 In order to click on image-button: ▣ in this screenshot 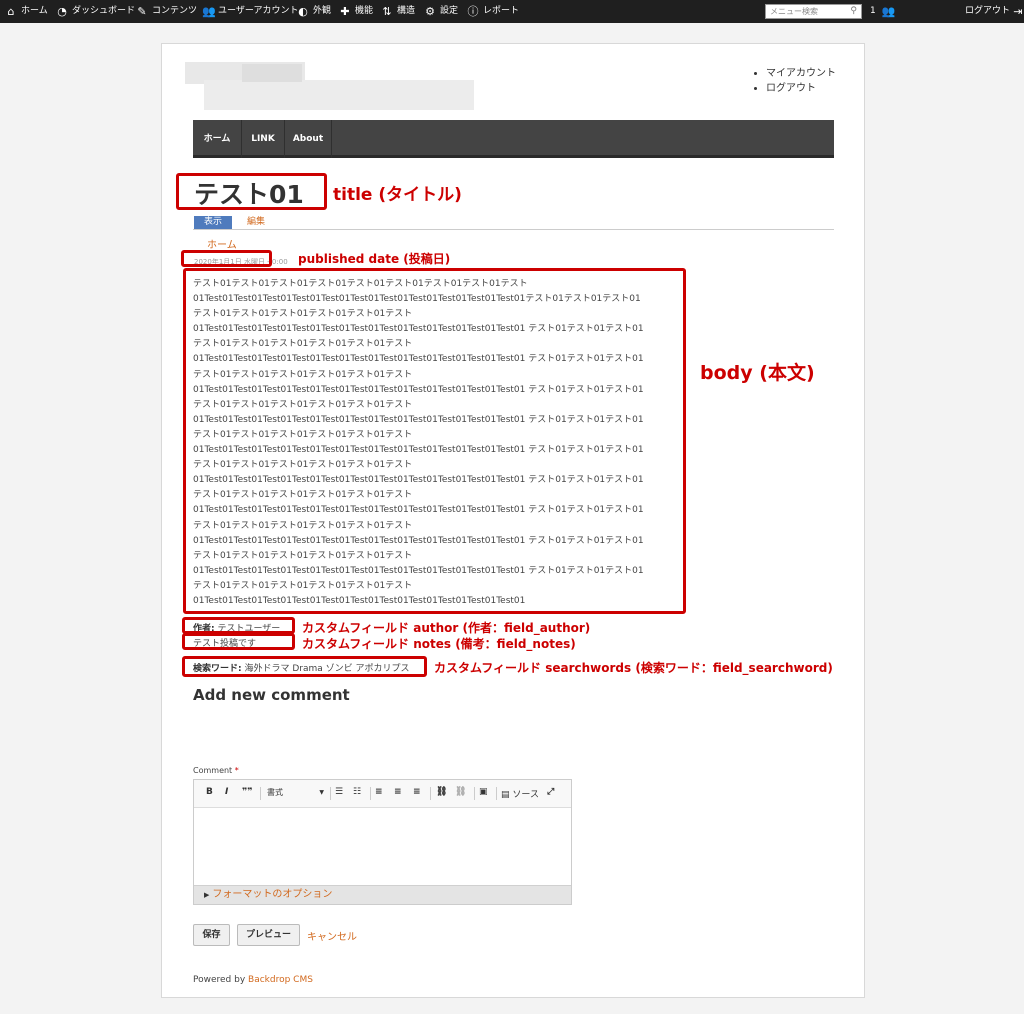, I will do `click(483, 792)`.